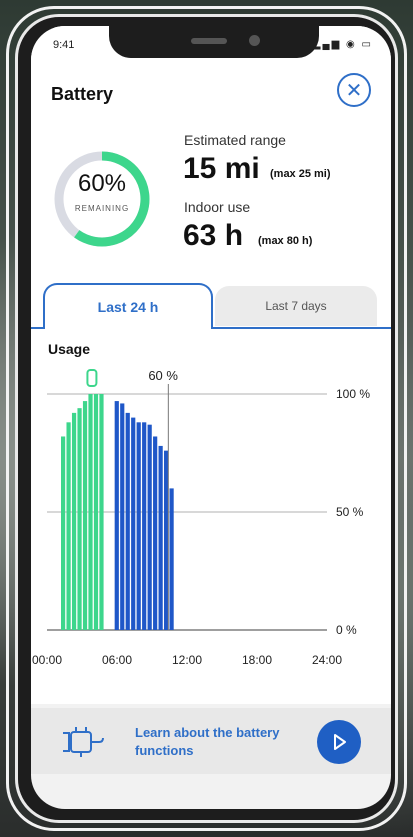 This screenshot has height=837, width=413. I want to click on close-icon: ✕, so click(354, 90).